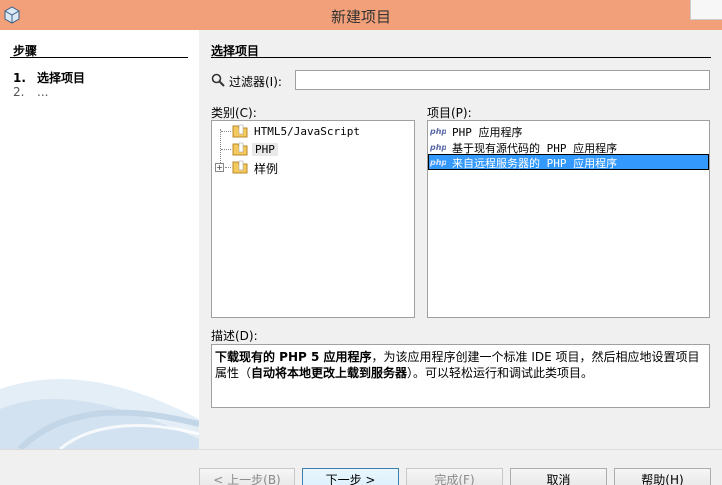 The width and height of the screenshot is (722, 485). What do you see at coordinates (19, 78) in the screenshot?
I see `step-number: 1.` at bounding box center [19, 78].